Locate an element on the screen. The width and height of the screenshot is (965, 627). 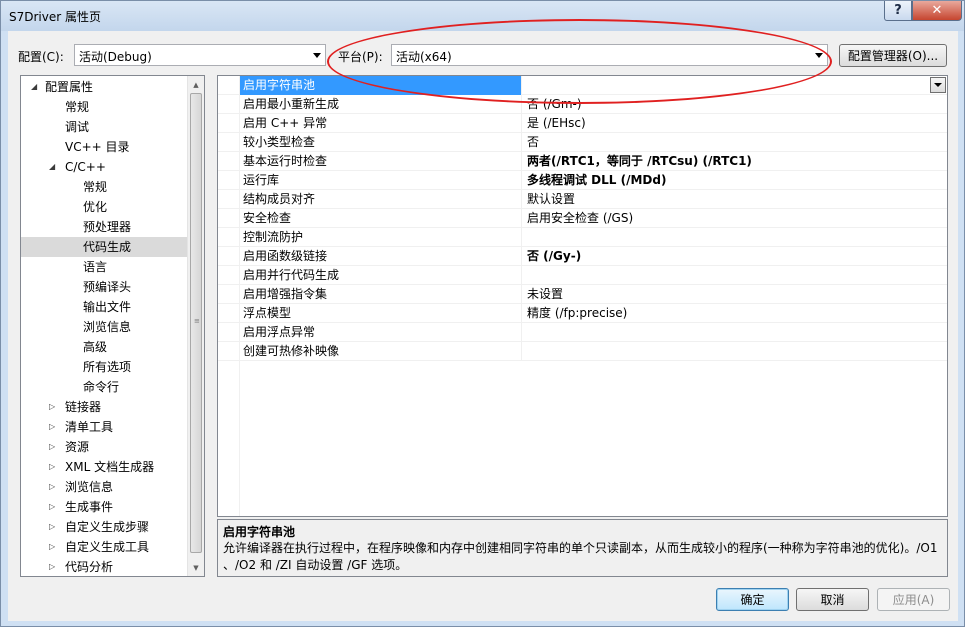
tree-item: 调试 is located at coordinates (104, 127).